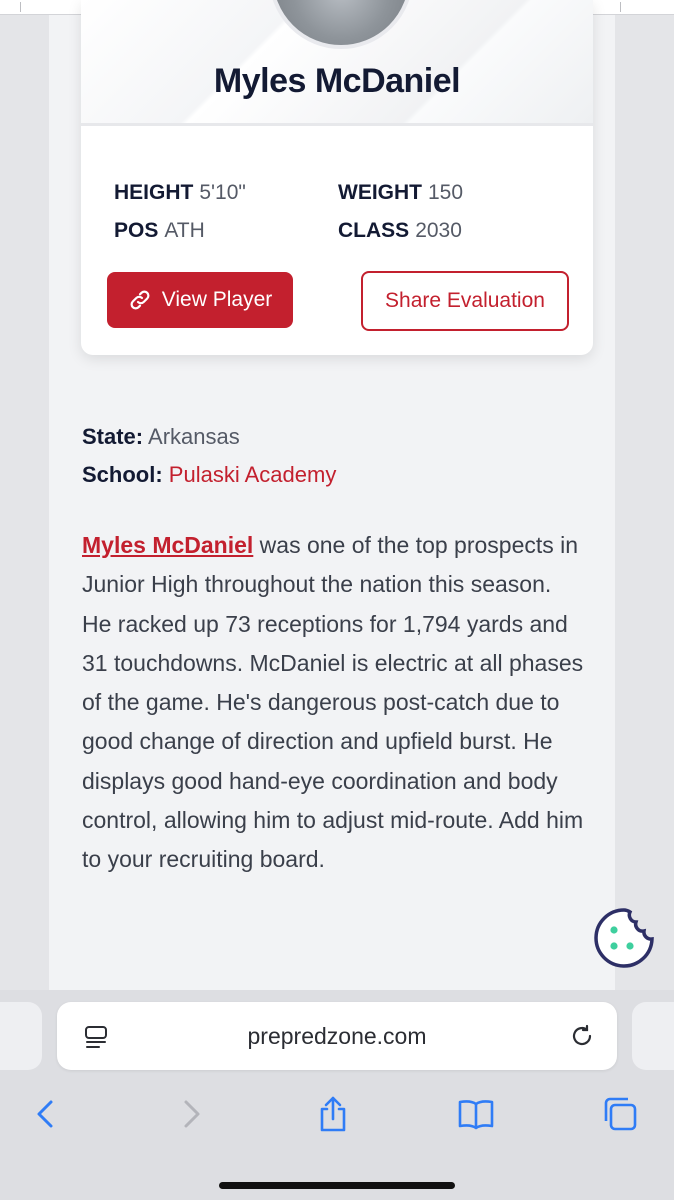 Image resolution: width=674 pixels, height=1200 pixels. I want to click on school-line: School: Pulaski Academy, so click(209, 475).